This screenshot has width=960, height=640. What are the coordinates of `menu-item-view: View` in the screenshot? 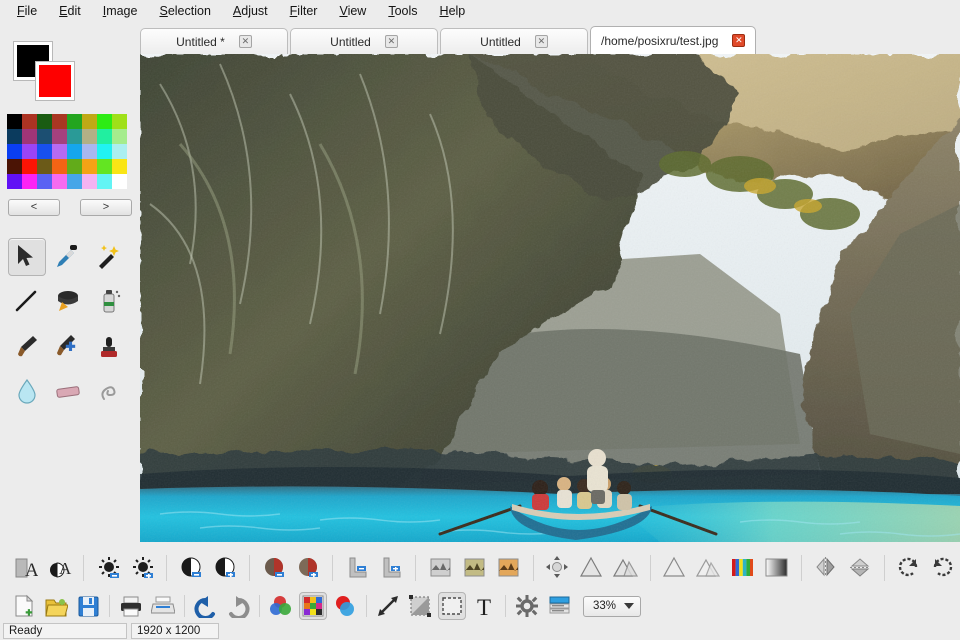 It's located at (352, 11).